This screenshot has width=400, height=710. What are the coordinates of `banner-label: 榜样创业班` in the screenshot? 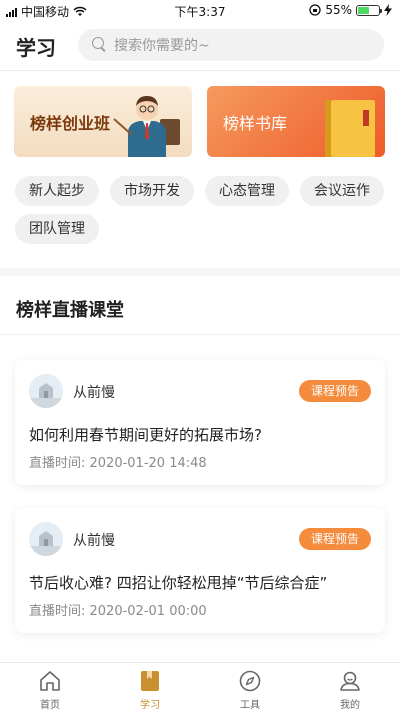 It's located at (70, 123).